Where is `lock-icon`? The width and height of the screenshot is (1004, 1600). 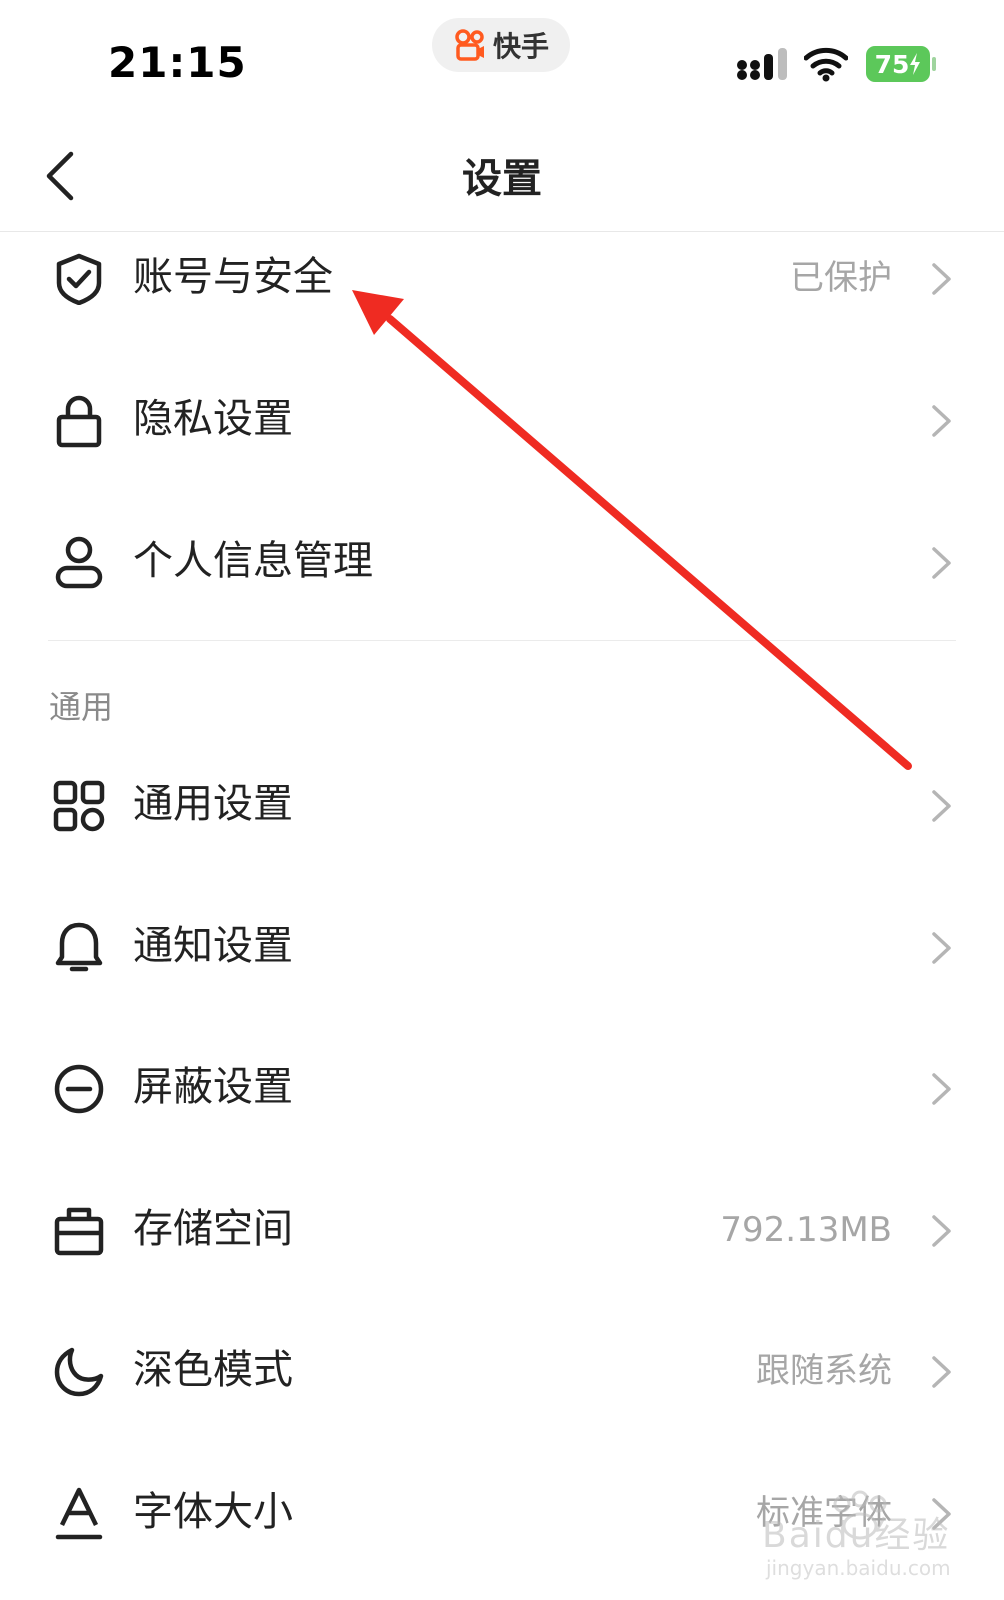
lock-icon is located at coordinates (79, 421).